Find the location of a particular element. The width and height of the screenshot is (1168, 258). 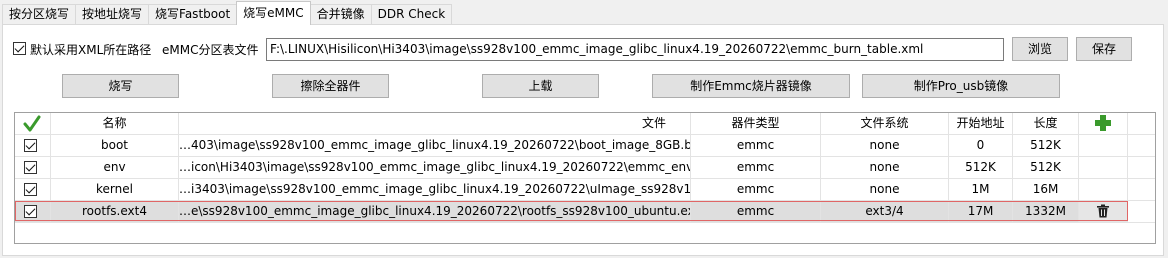

add-row-icon is located at coordinates (1103, 123).